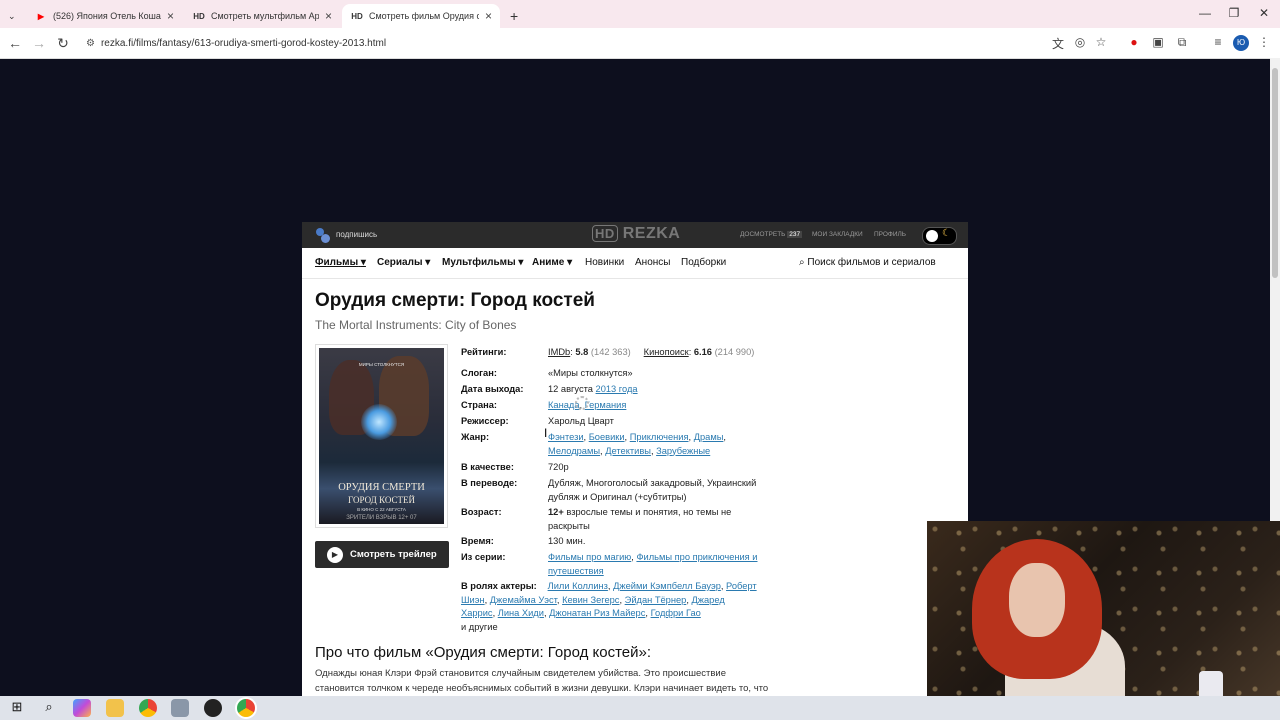  Describe the element at coordinates (676, 613) in the screenshot. I see `actor-link: Годфри Гао` at that location.